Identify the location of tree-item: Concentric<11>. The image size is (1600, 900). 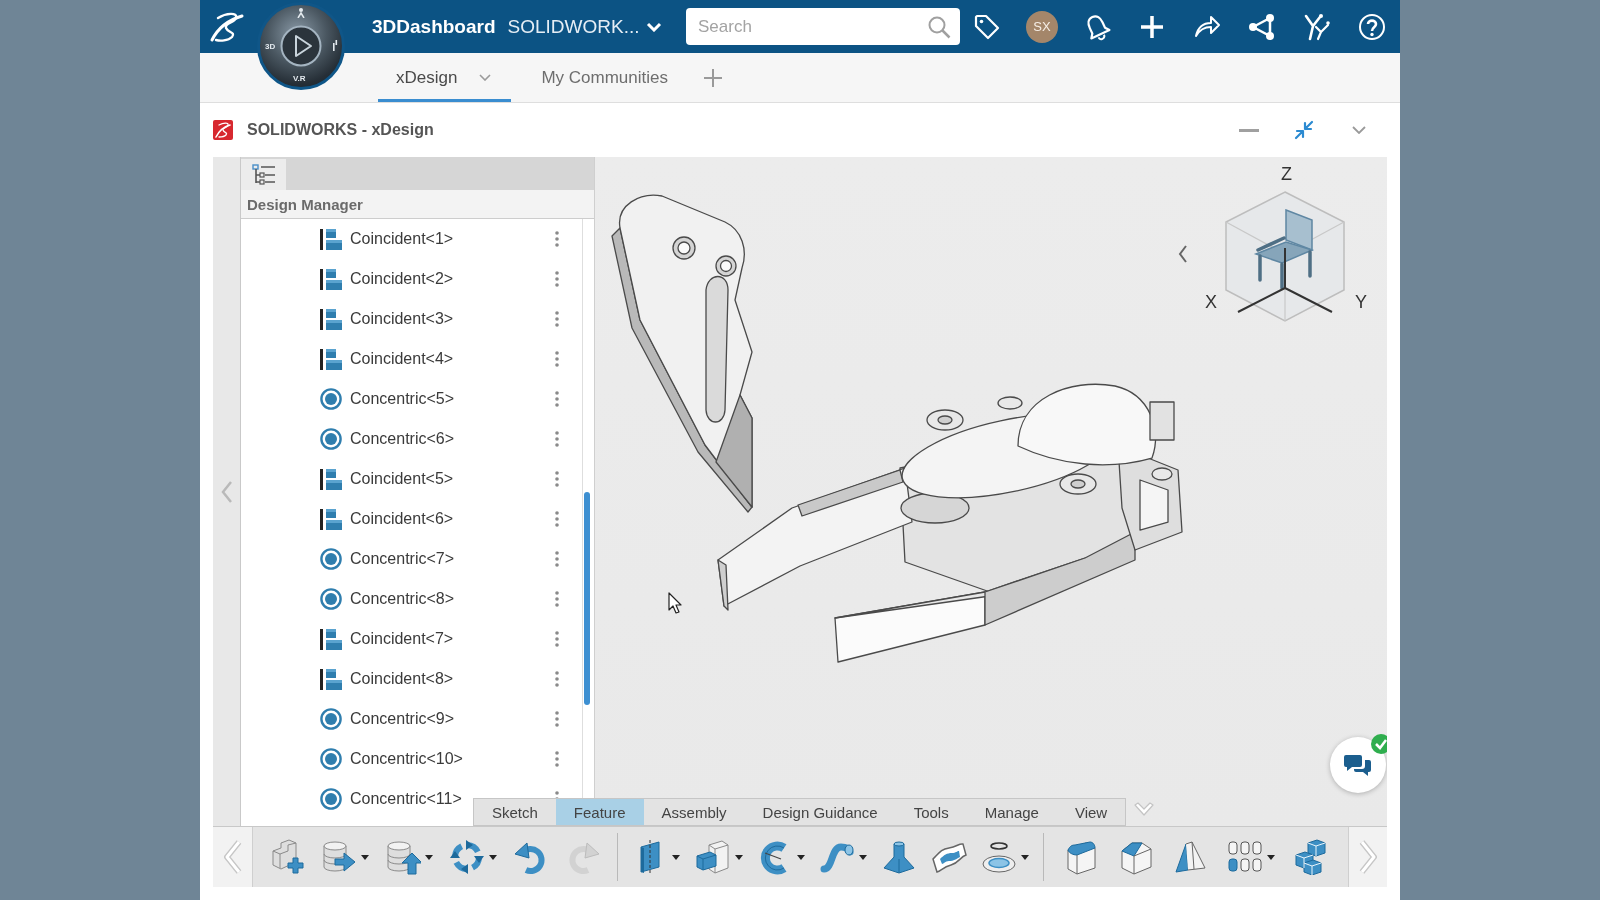
(406, 799).